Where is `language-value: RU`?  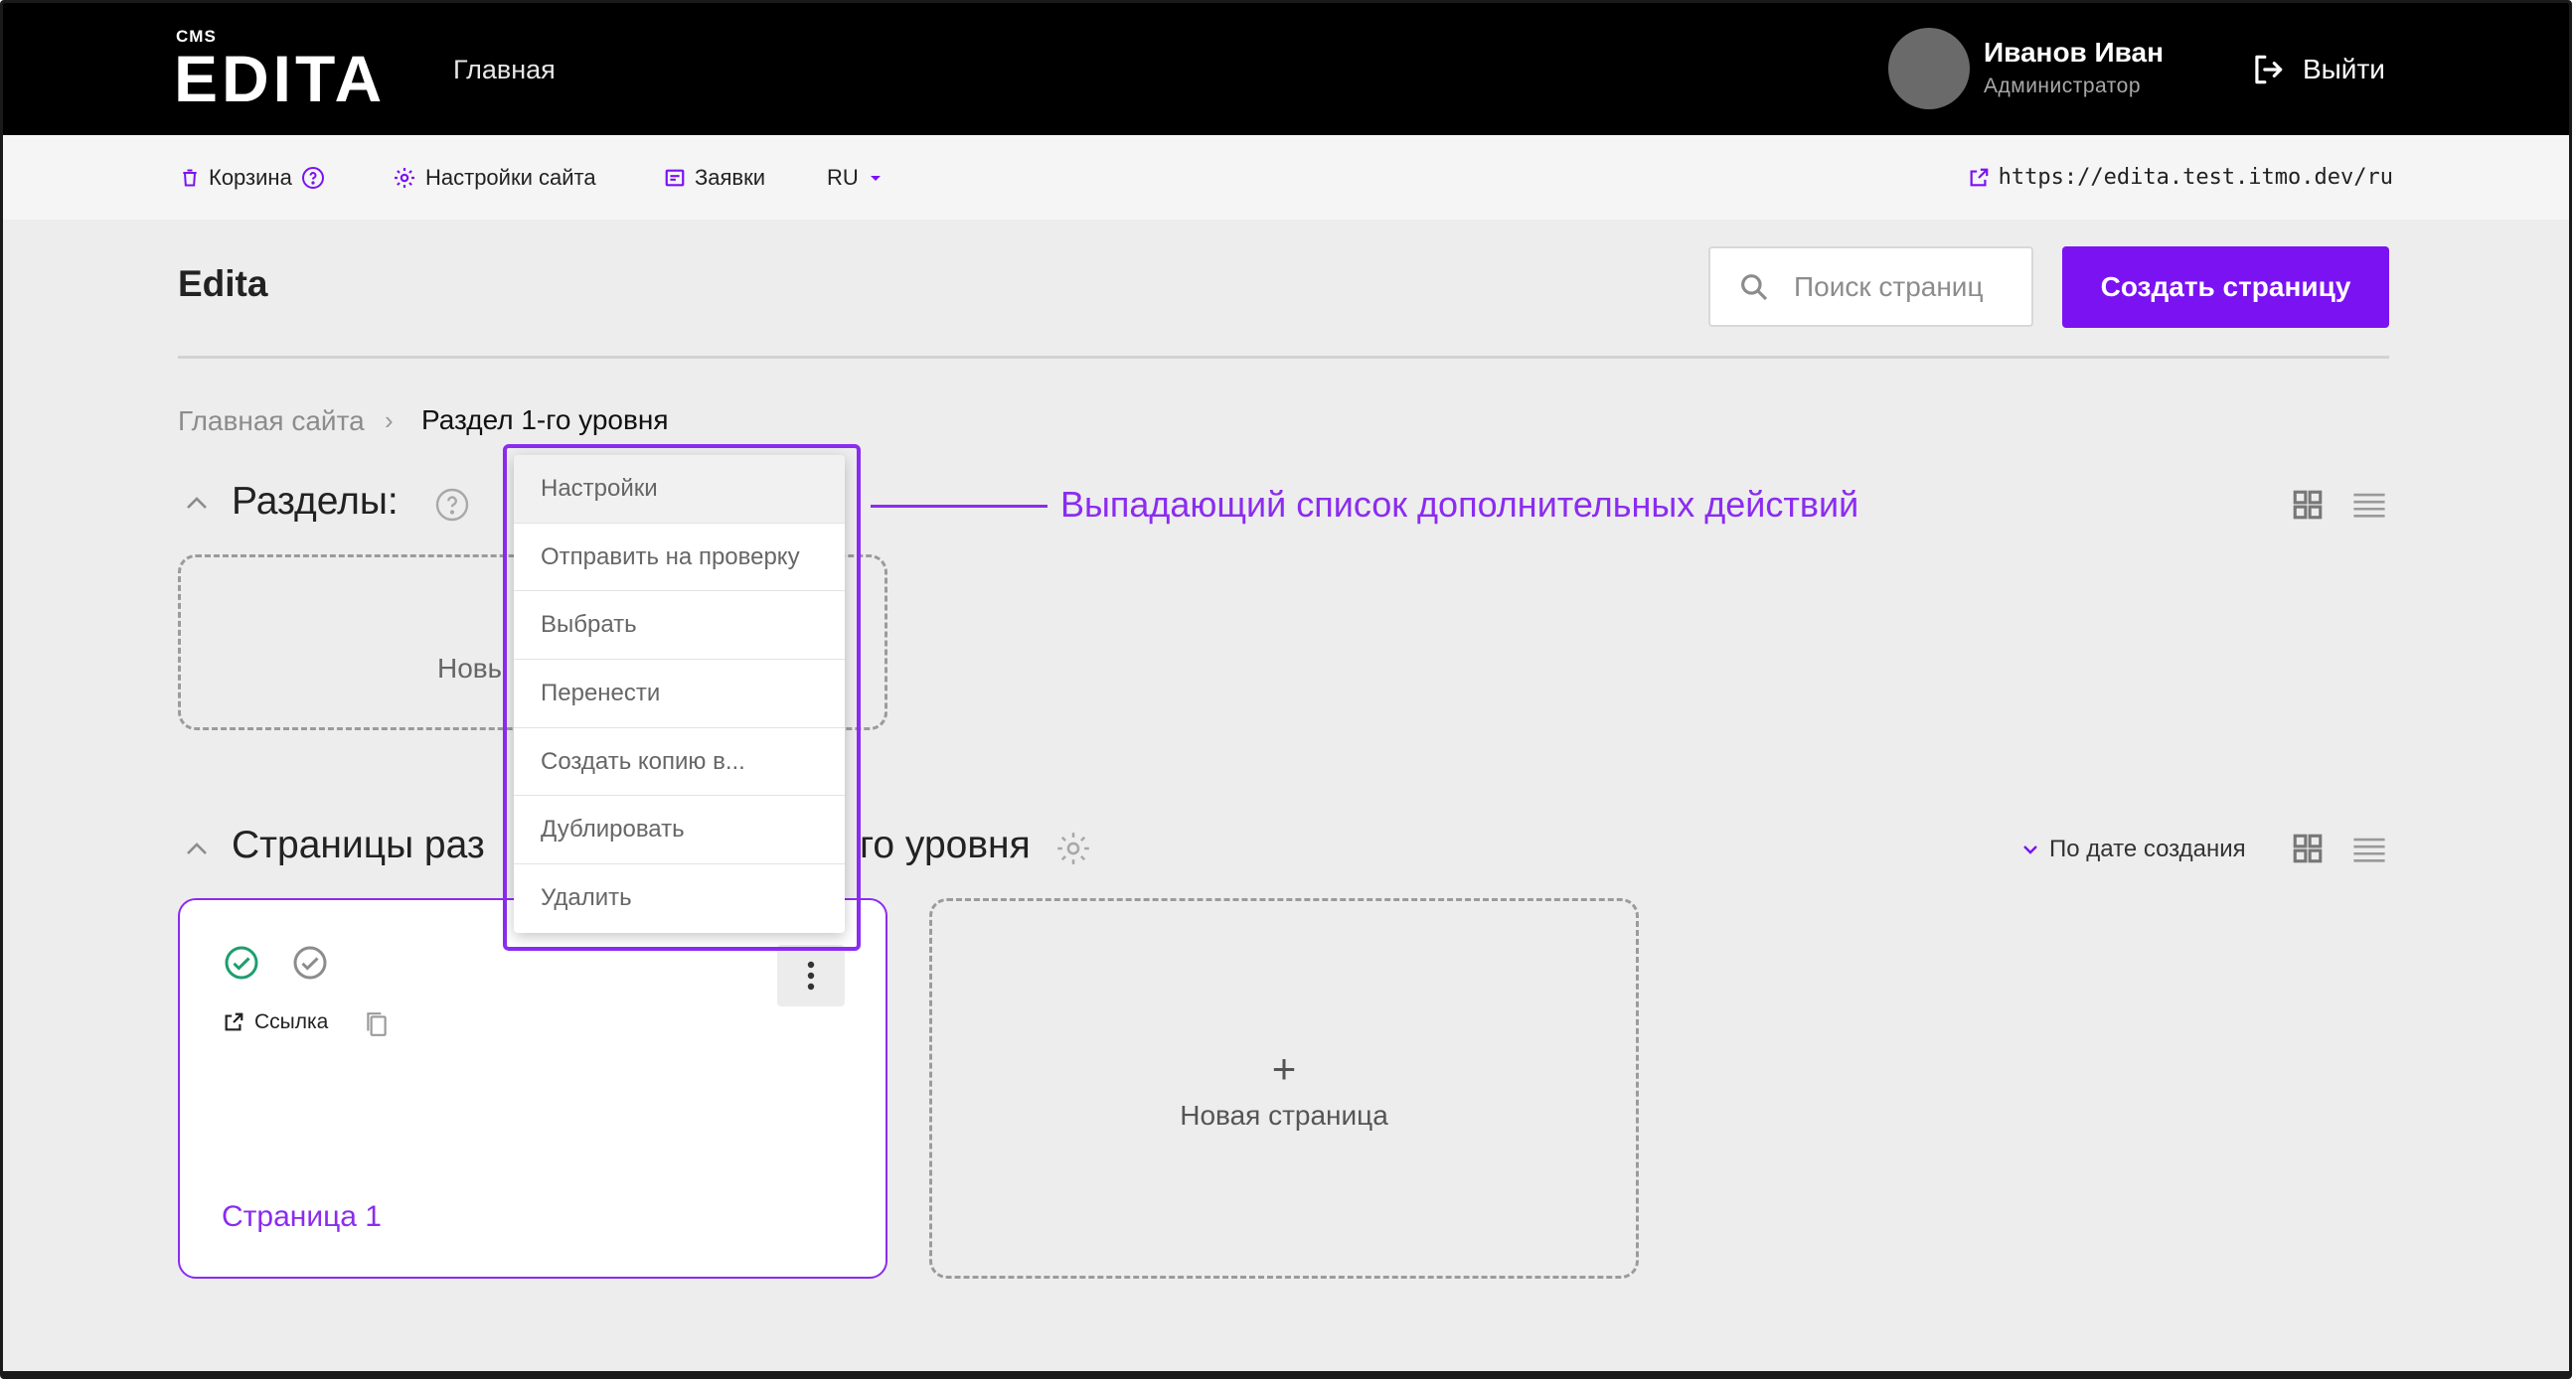 language-value: RU is located at coordinates (843, 177).